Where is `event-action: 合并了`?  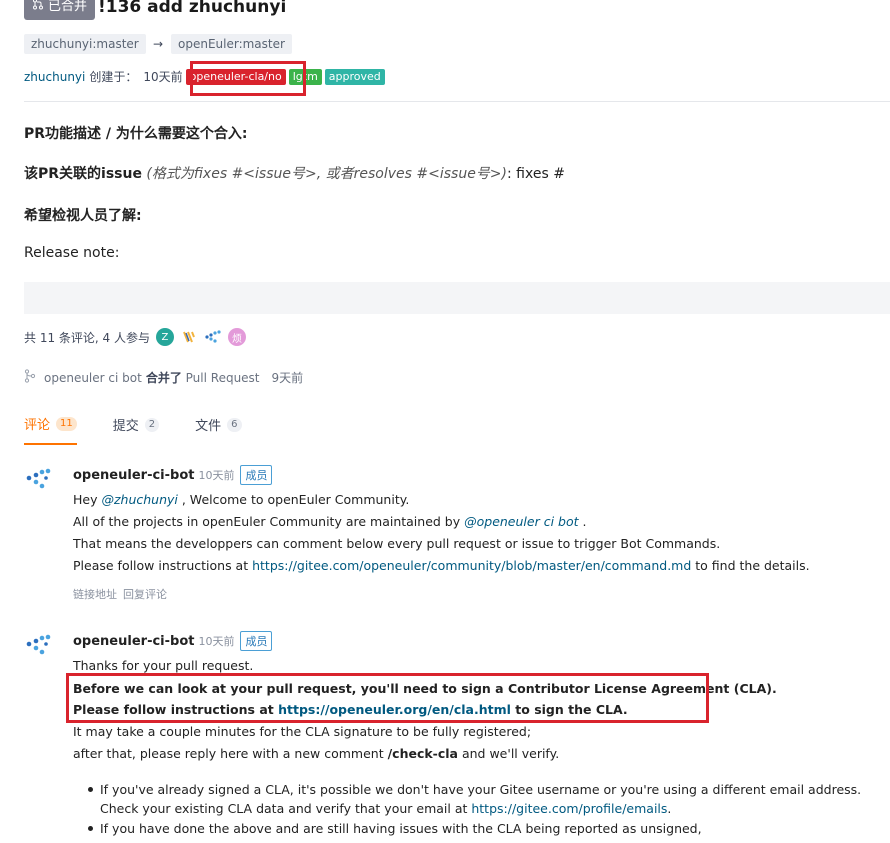 event-action: 合并了 is located at coordinates (163, 378).